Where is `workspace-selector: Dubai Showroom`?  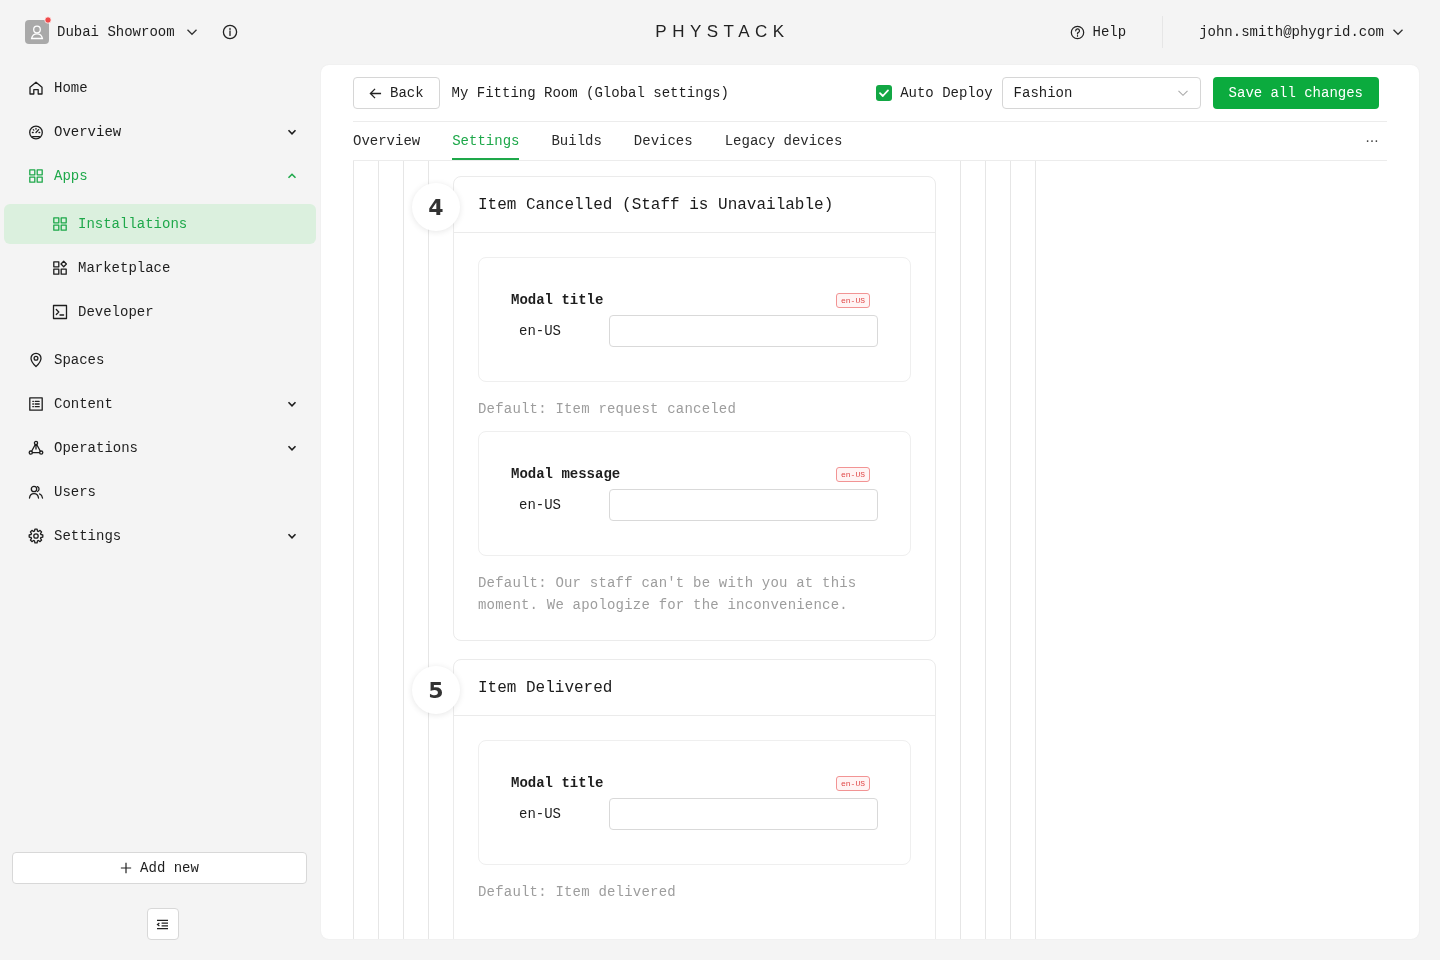 workspace-selector: Dubai Showroom is located at coordinates (127, 32).